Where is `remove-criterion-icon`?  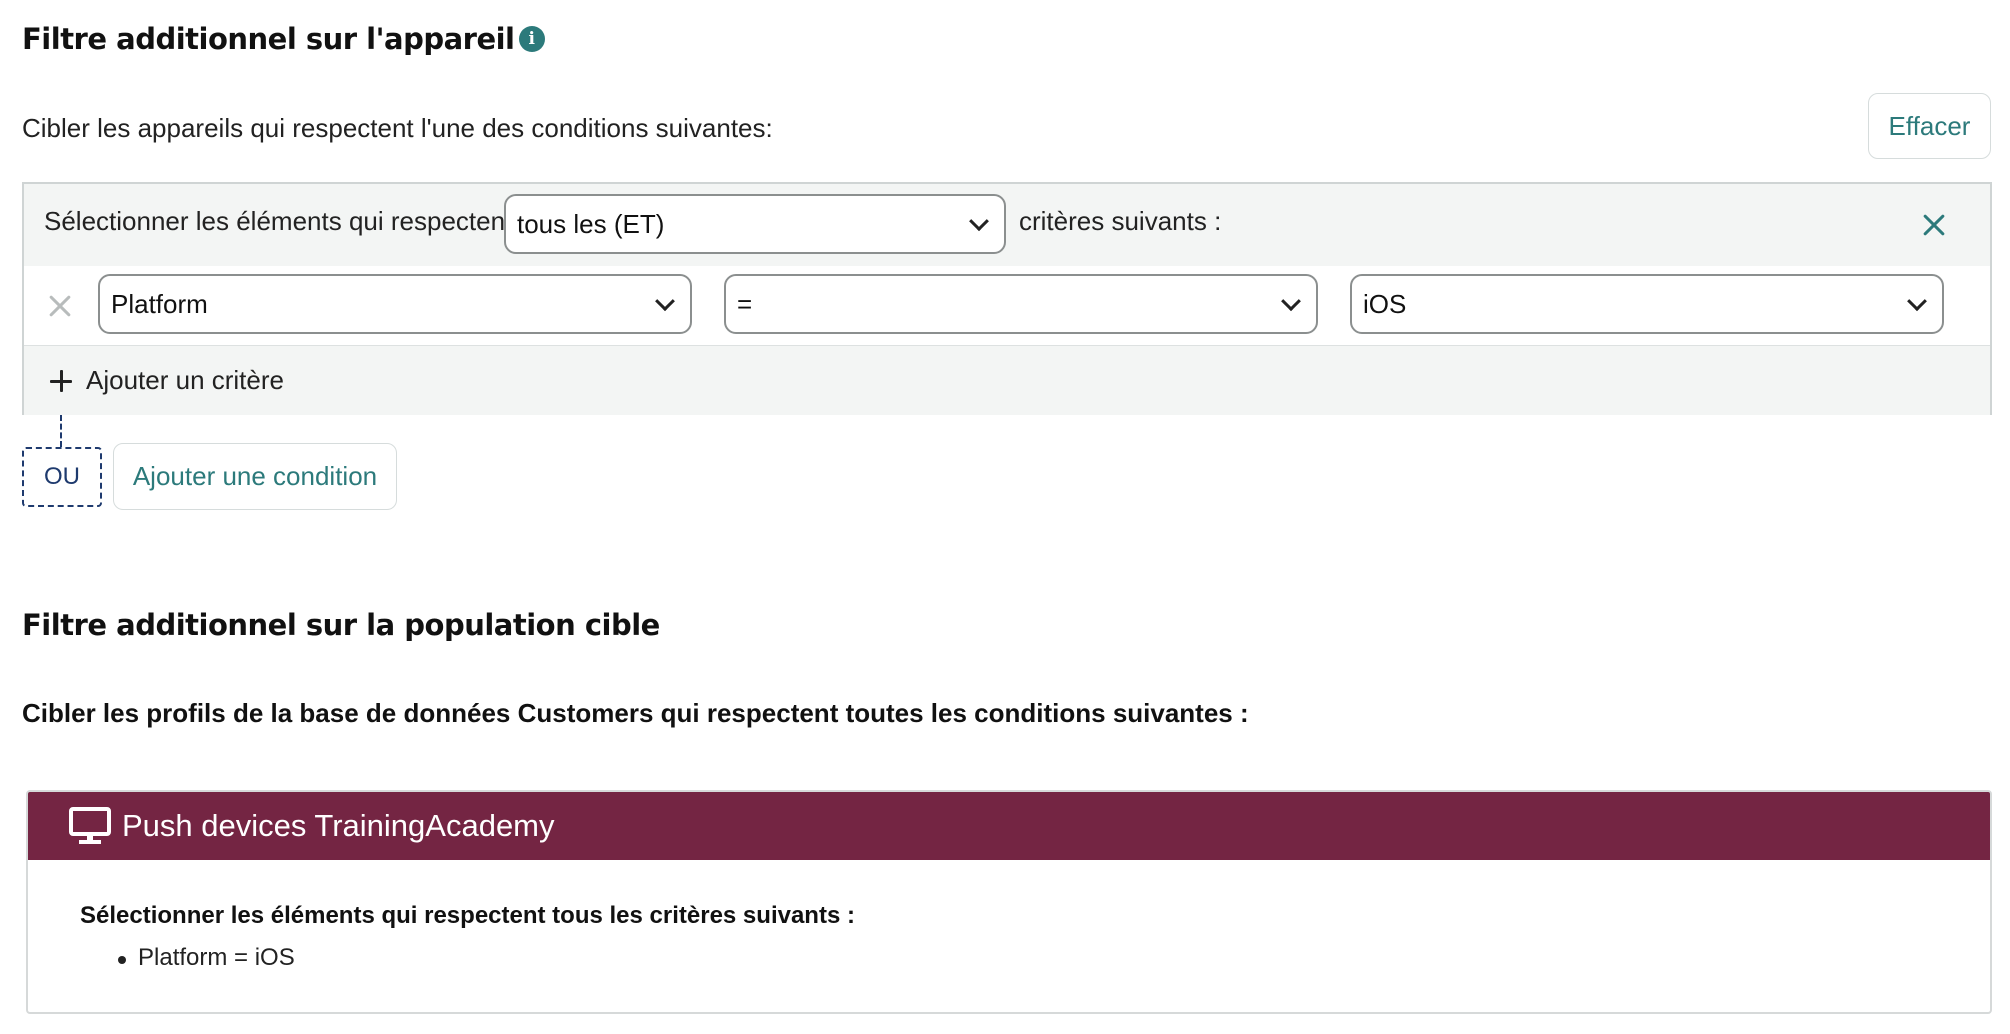
remove-criterion-icon is located at coordinates (60, 306).